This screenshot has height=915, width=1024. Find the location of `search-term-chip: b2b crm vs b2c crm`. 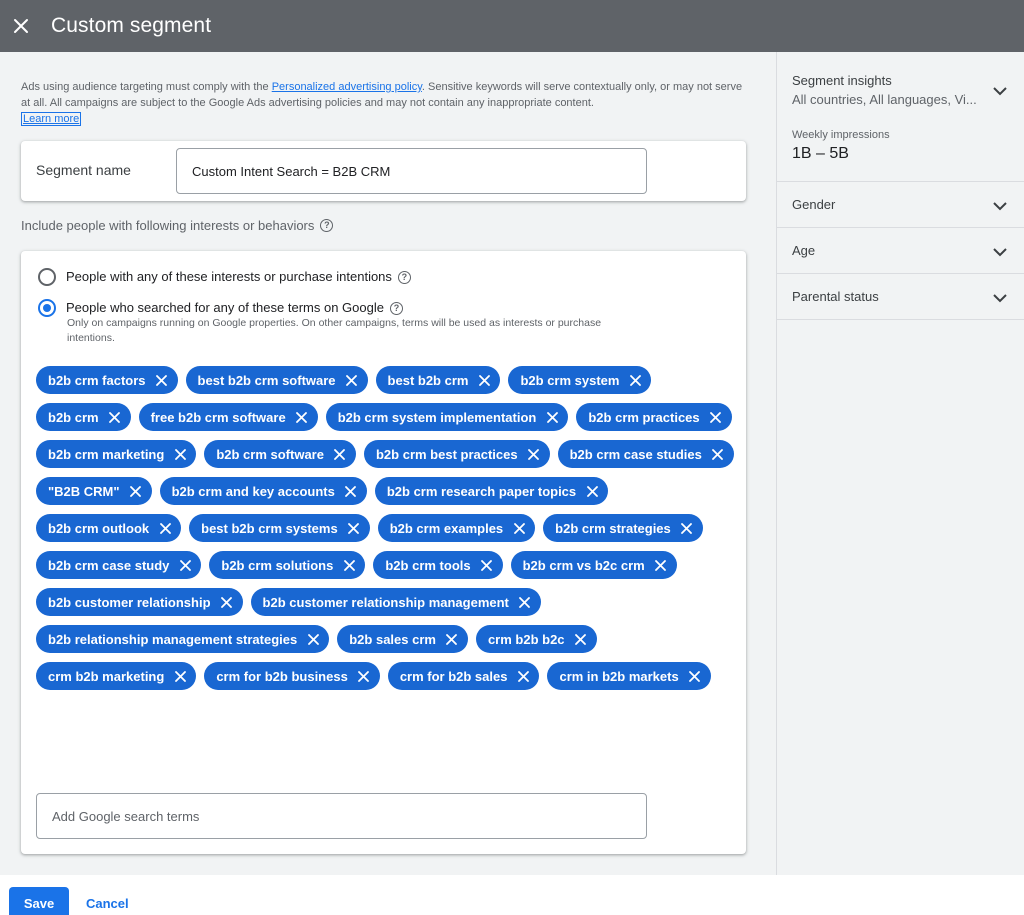

search-term-chip: b2b crm vs b2c crm is located at coordinates (593, 565).